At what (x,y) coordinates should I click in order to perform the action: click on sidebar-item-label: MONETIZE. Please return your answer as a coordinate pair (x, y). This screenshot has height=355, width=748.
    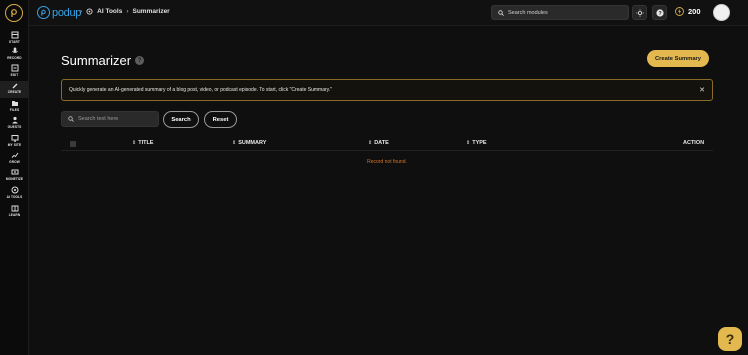
    Looking at the image, I should click on (14, 179).